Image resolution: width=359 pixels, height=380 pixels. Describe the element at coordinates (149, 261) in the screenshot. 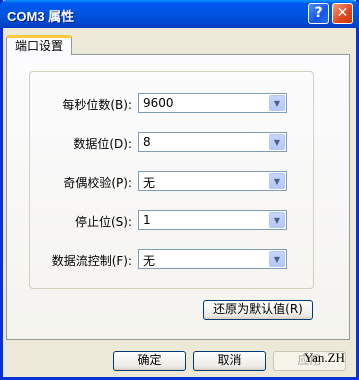

I see `flow-control-value: 无` at that location.